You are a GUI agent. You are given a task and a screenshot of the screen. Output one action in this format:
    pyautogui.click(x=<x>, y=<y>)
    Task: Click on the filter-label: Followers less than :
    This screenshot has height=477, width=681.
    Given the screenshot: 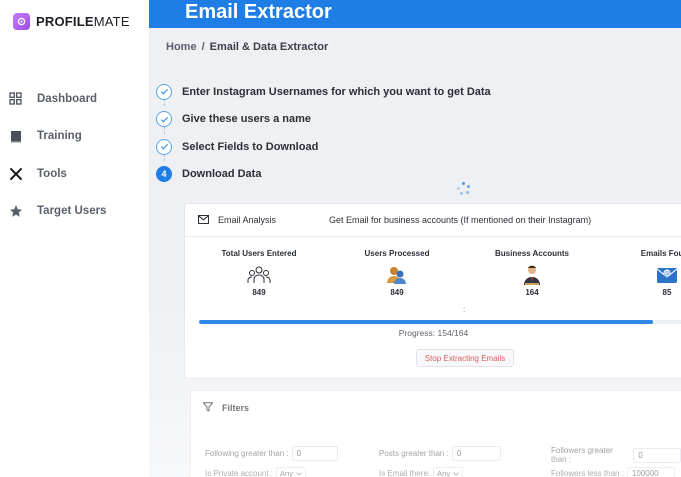 What is the action you would take?
    pyautogui.click(x=587, y=473)
    